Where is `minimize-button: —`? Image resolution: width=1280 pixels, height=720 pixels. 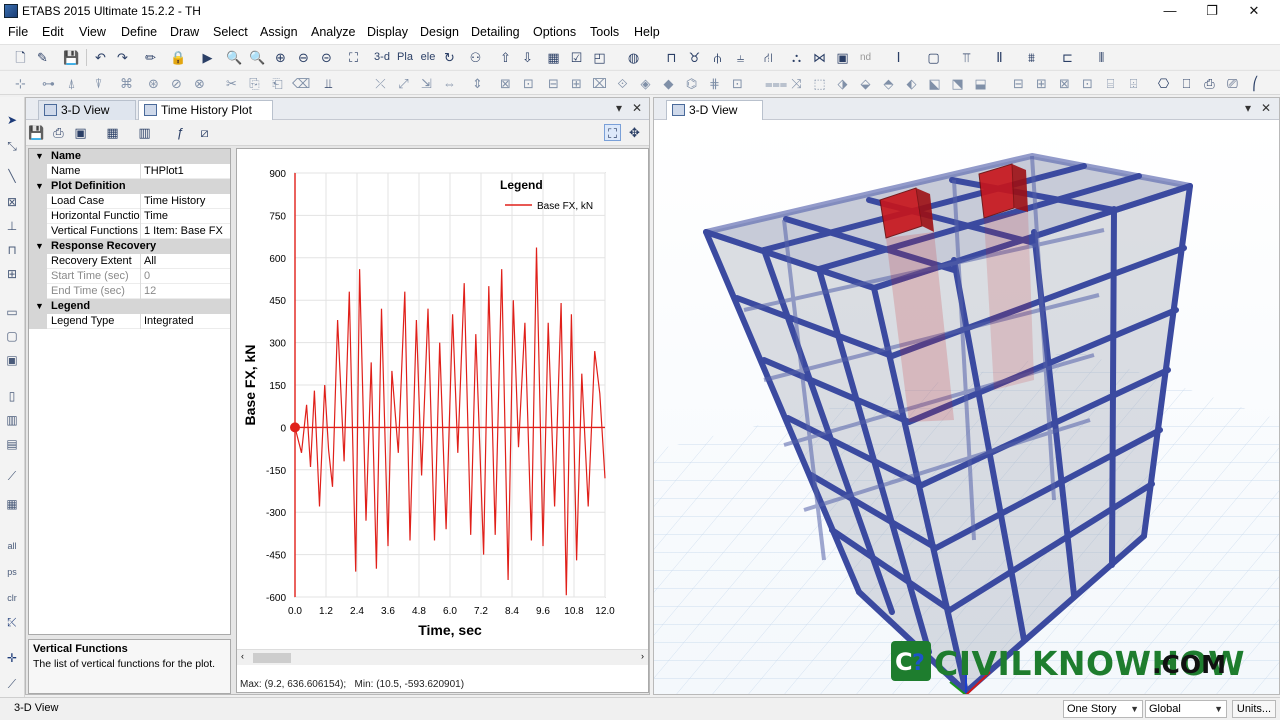 minimize-button: — is located at coordinates (1170, 11).